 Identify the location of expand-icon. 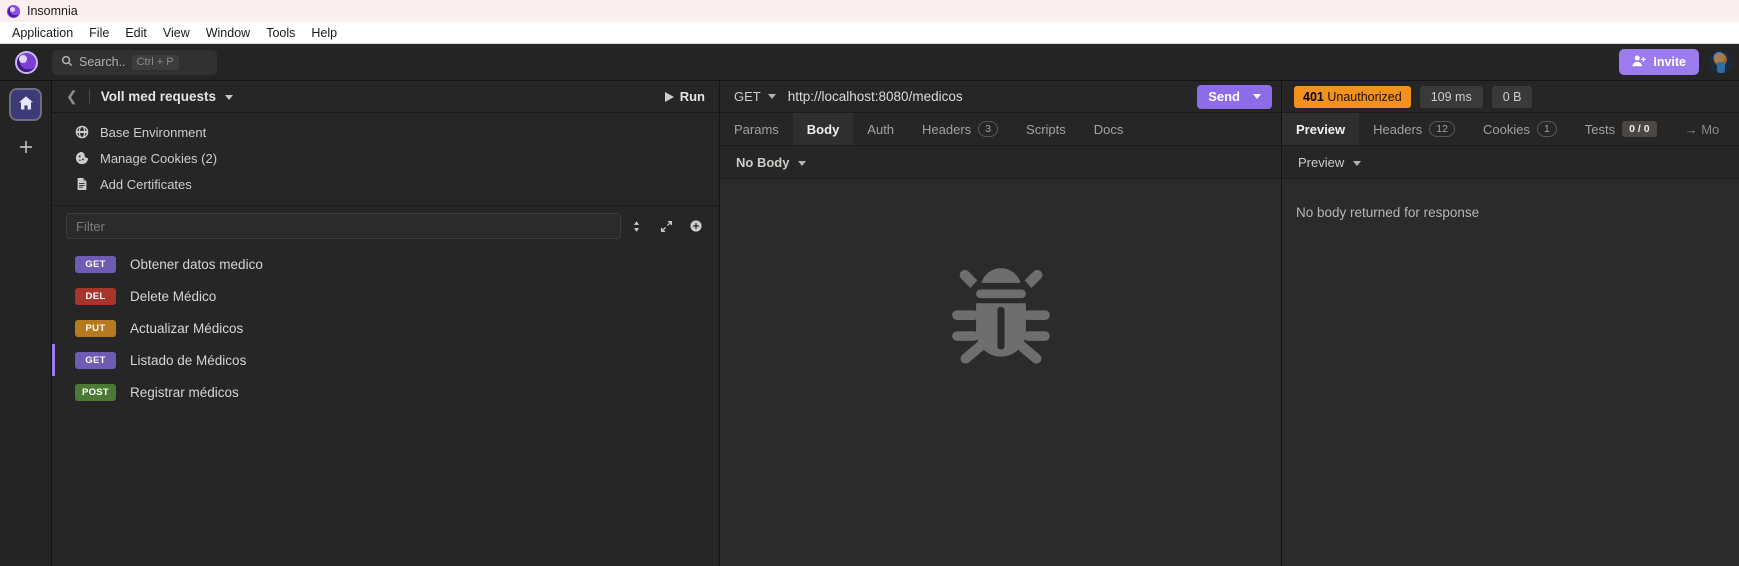
(666, 226).